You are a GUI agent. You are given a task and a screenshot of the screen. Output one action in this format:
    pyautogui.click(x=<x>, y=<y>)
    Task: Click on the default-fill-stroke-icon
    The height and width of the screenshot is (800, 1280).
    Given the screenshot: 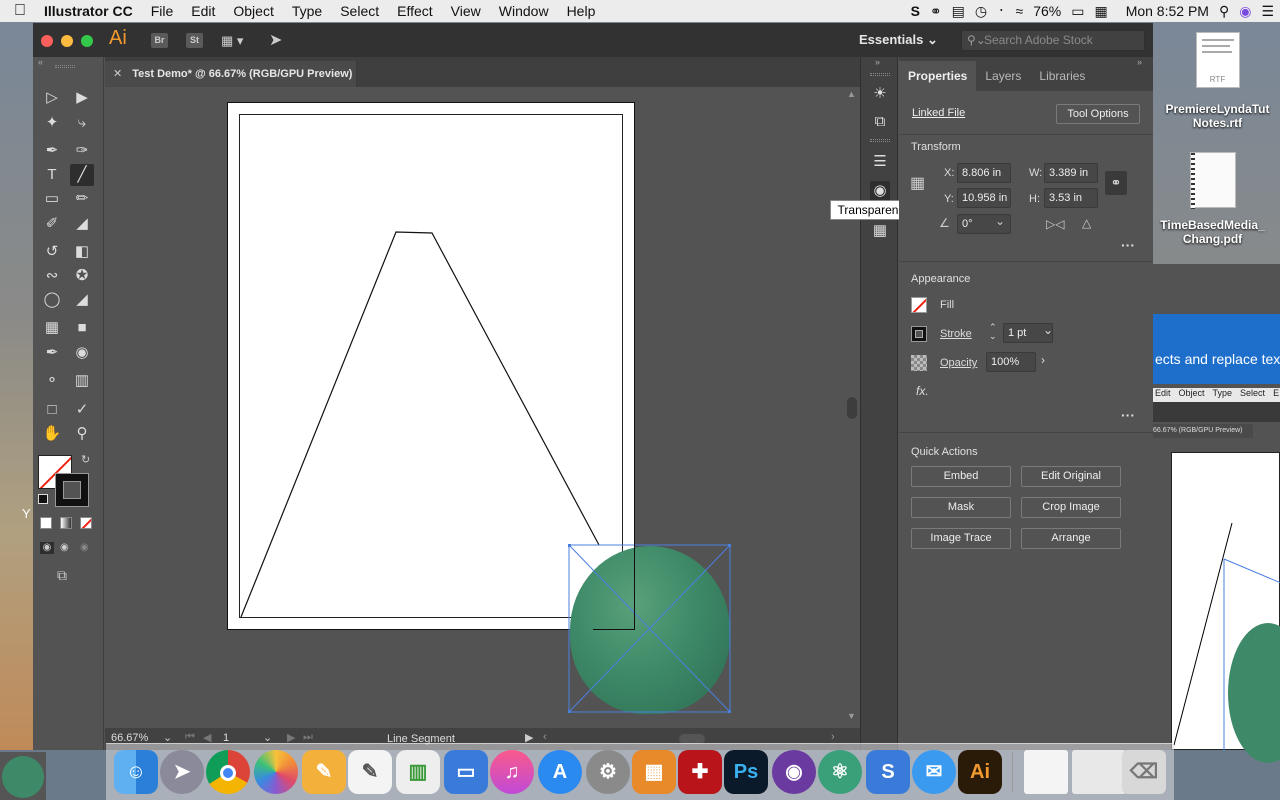 What is the action you would take?
    pyautogui.click(x=43, y=499)
    